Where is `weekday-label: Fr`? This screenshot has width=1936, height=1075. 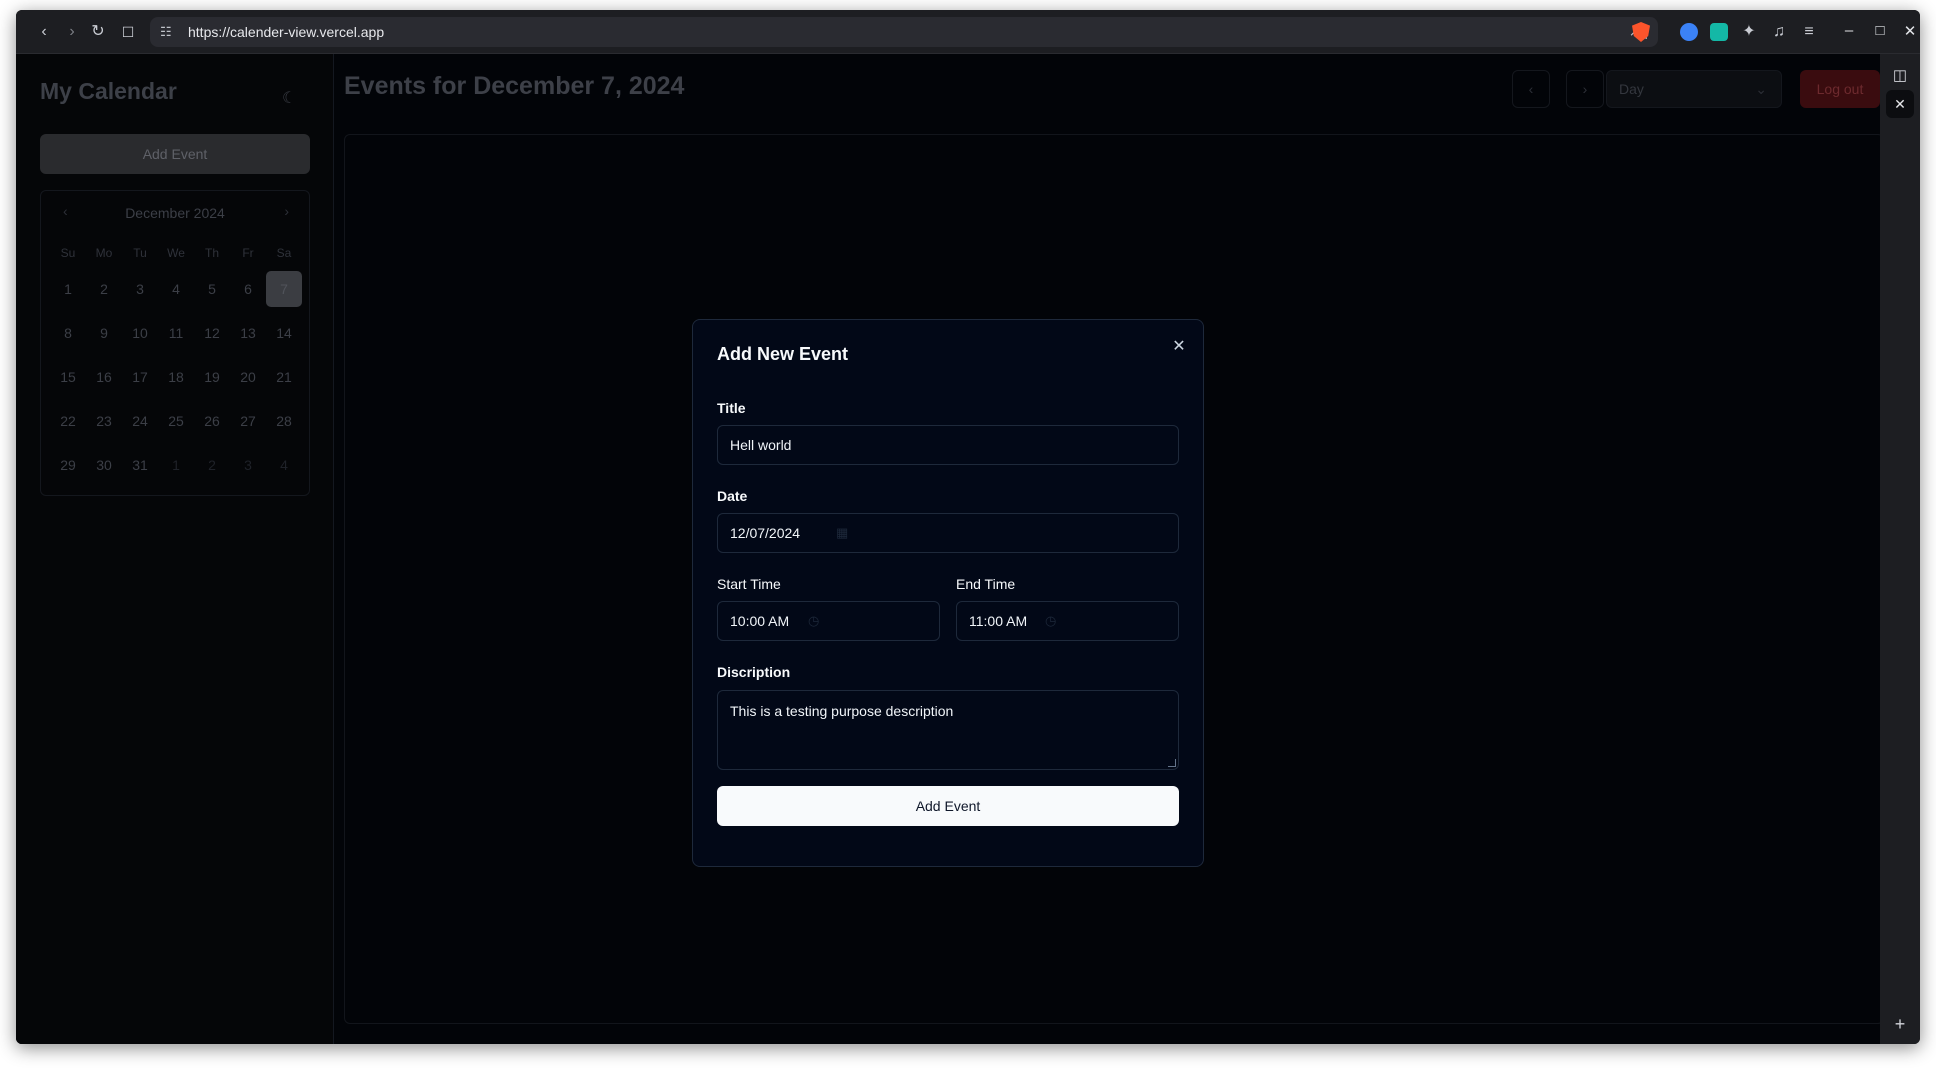
weekday-label: Fr is located at coordinates (248, 253).